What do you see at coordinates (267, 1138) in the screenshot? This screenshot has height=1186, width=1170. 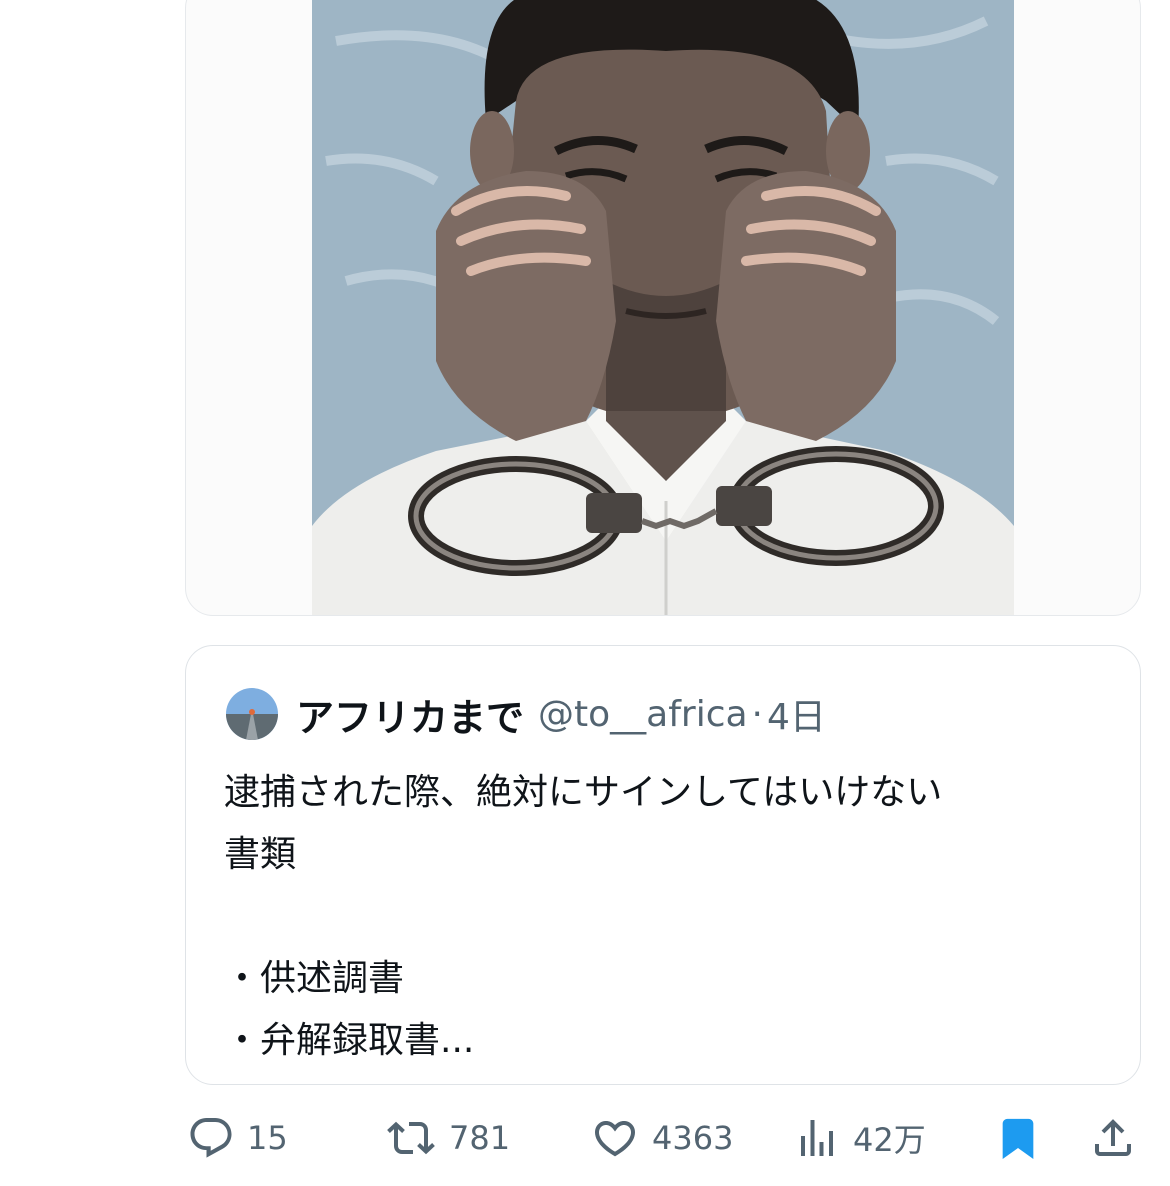 I see `reply-count: 15` at bounding box center [267, 1138].